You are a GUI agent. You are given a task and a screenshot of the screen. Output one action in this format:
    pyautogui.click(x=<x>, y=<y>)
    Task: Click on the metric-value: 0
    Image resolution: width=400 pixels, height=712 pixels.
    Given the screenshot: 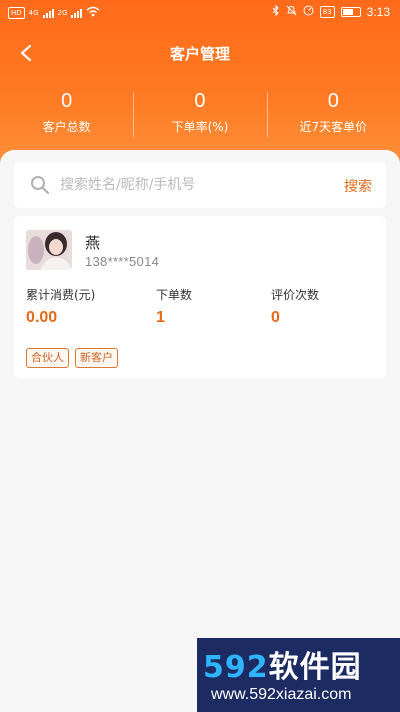 What is the action you would take?
    pyautogui.click(x=275, y=317)
    